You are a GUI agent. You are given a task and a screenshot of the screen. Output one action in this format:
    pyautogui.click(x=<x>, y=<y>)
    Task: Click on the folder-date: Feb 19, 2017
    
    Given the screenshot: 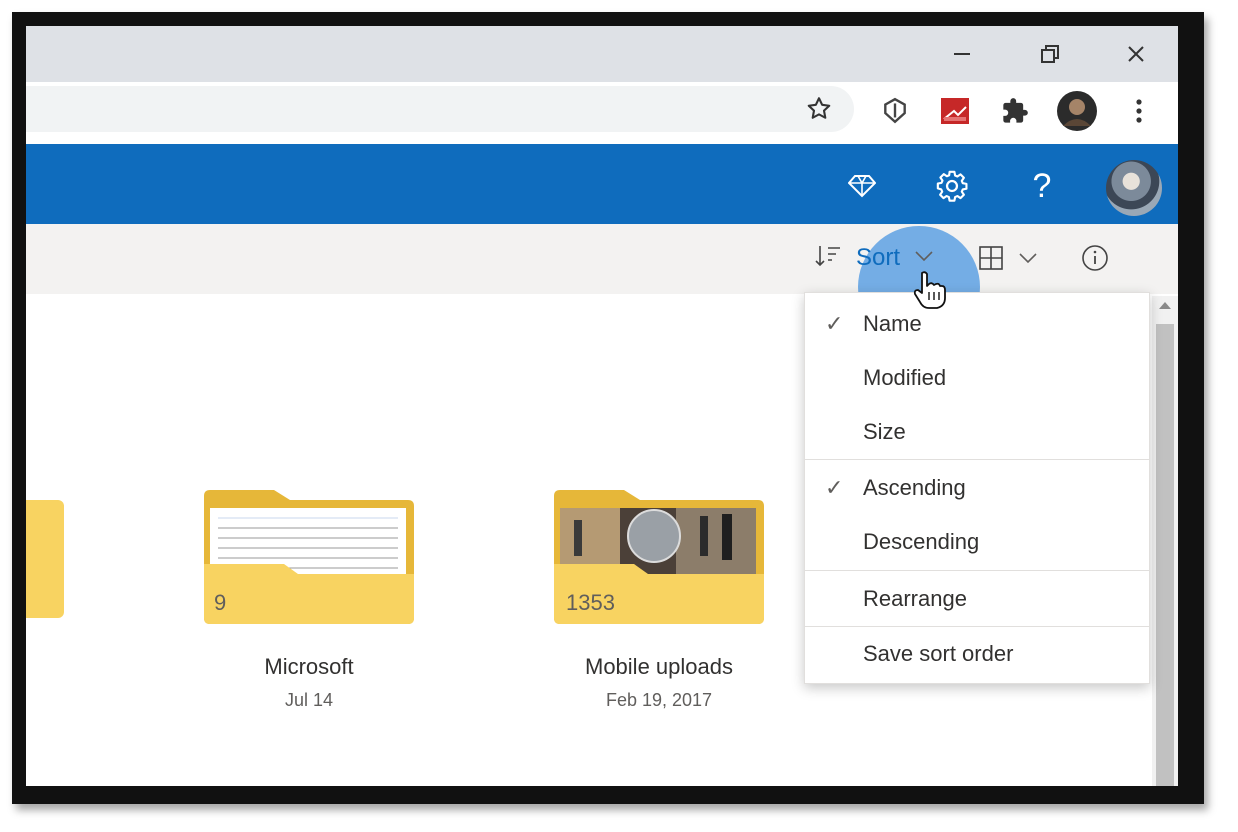 What is the action you would take?
    pyautogui.click(x=659, y=700)
    